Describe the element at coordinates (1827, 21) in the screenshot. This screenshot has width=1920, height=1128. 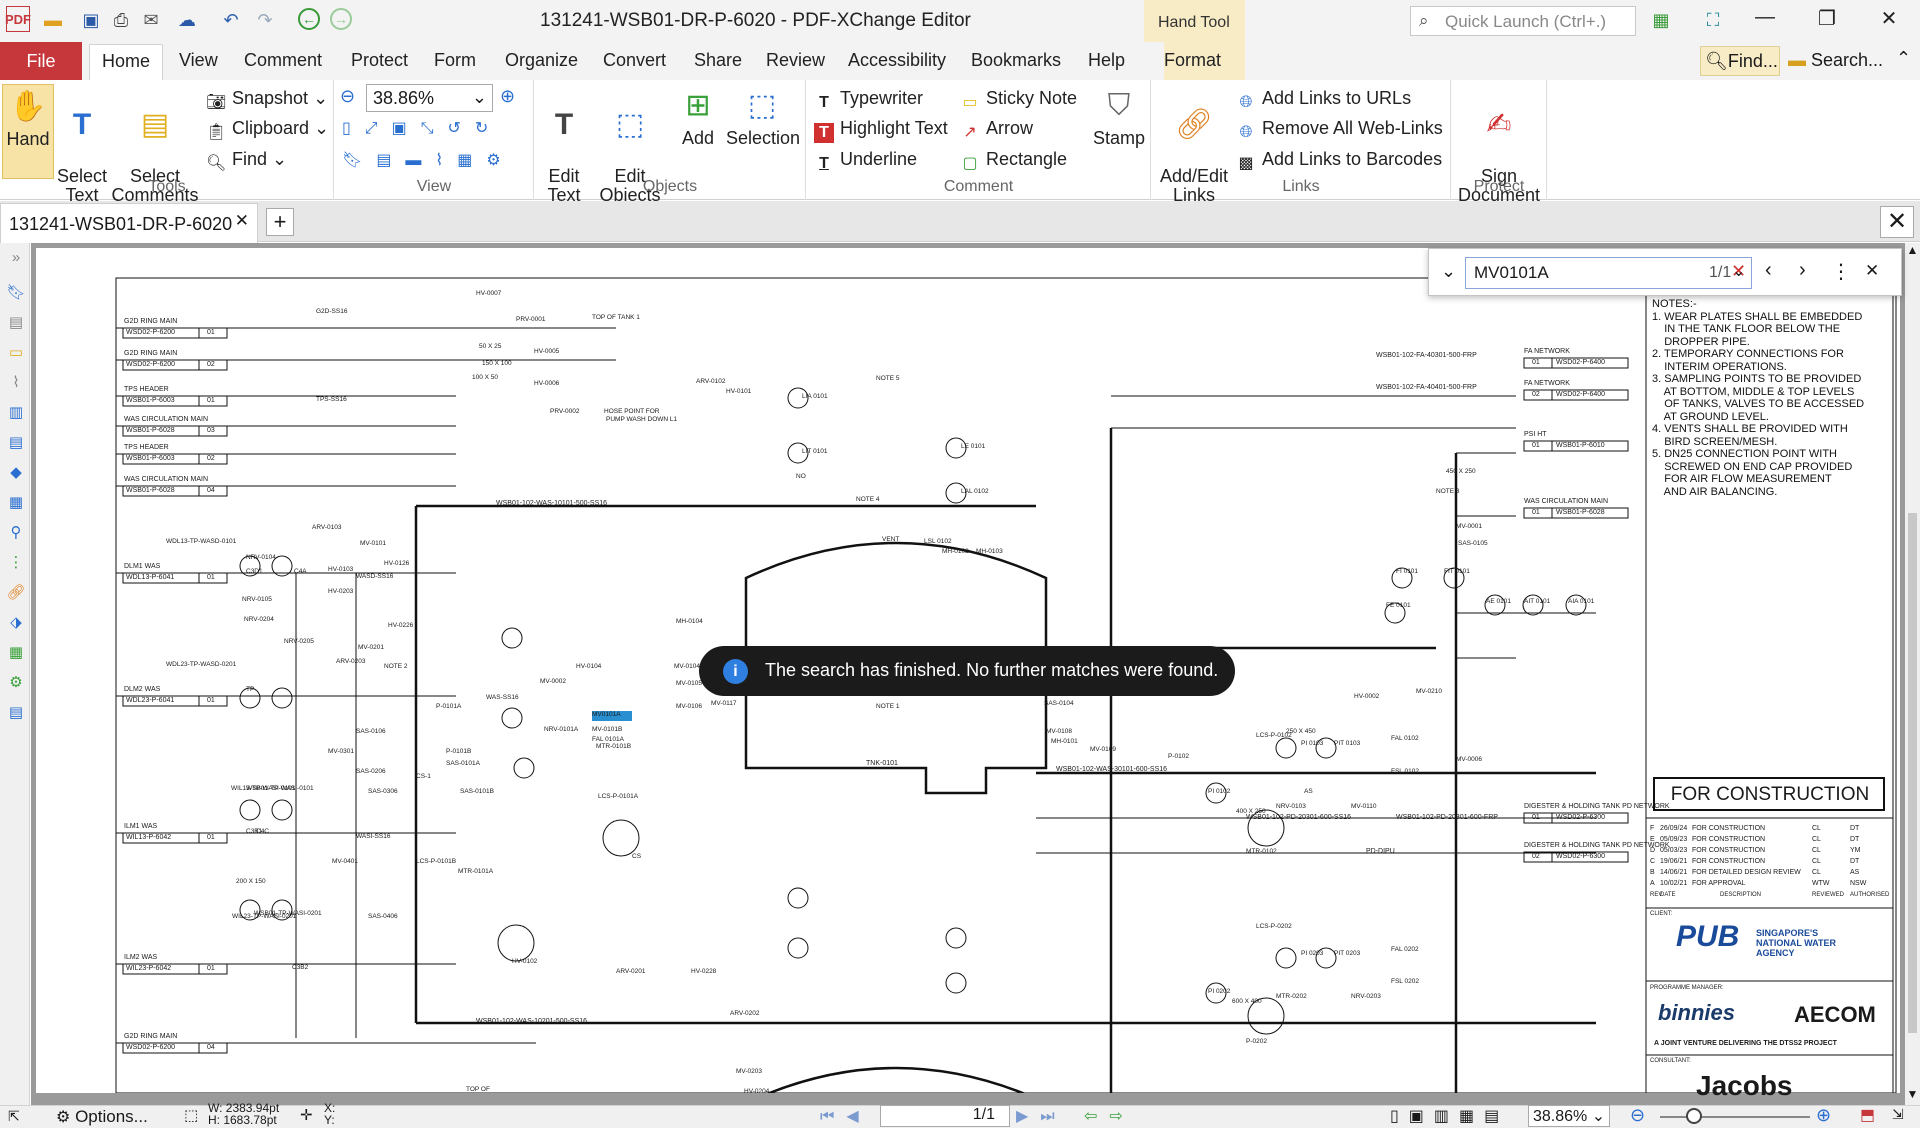
I see `restore-button: ❐` at that location.